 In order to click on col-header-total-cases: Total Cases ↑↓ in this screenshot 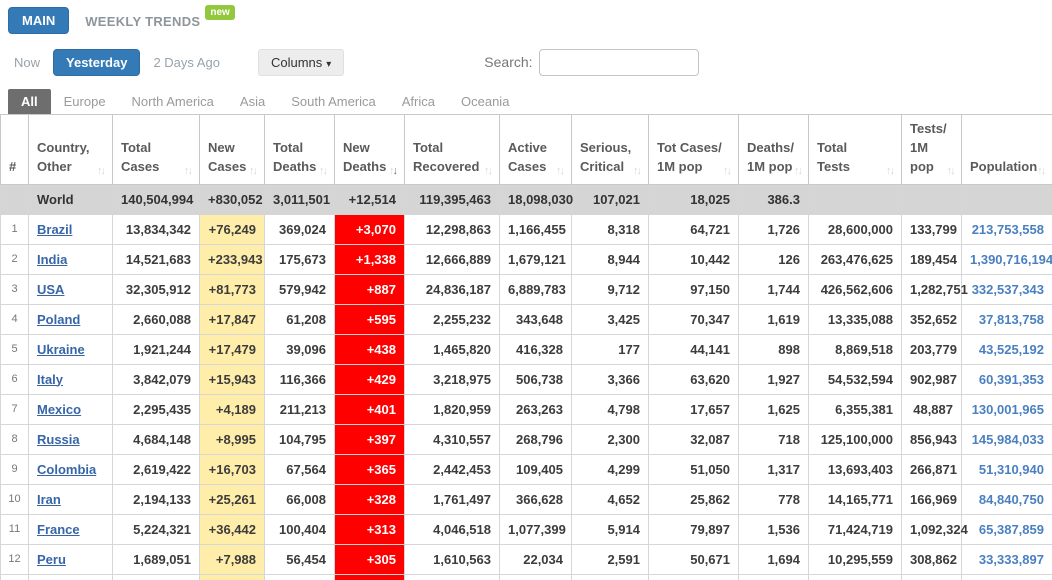, I will do `click(156, 149)`.